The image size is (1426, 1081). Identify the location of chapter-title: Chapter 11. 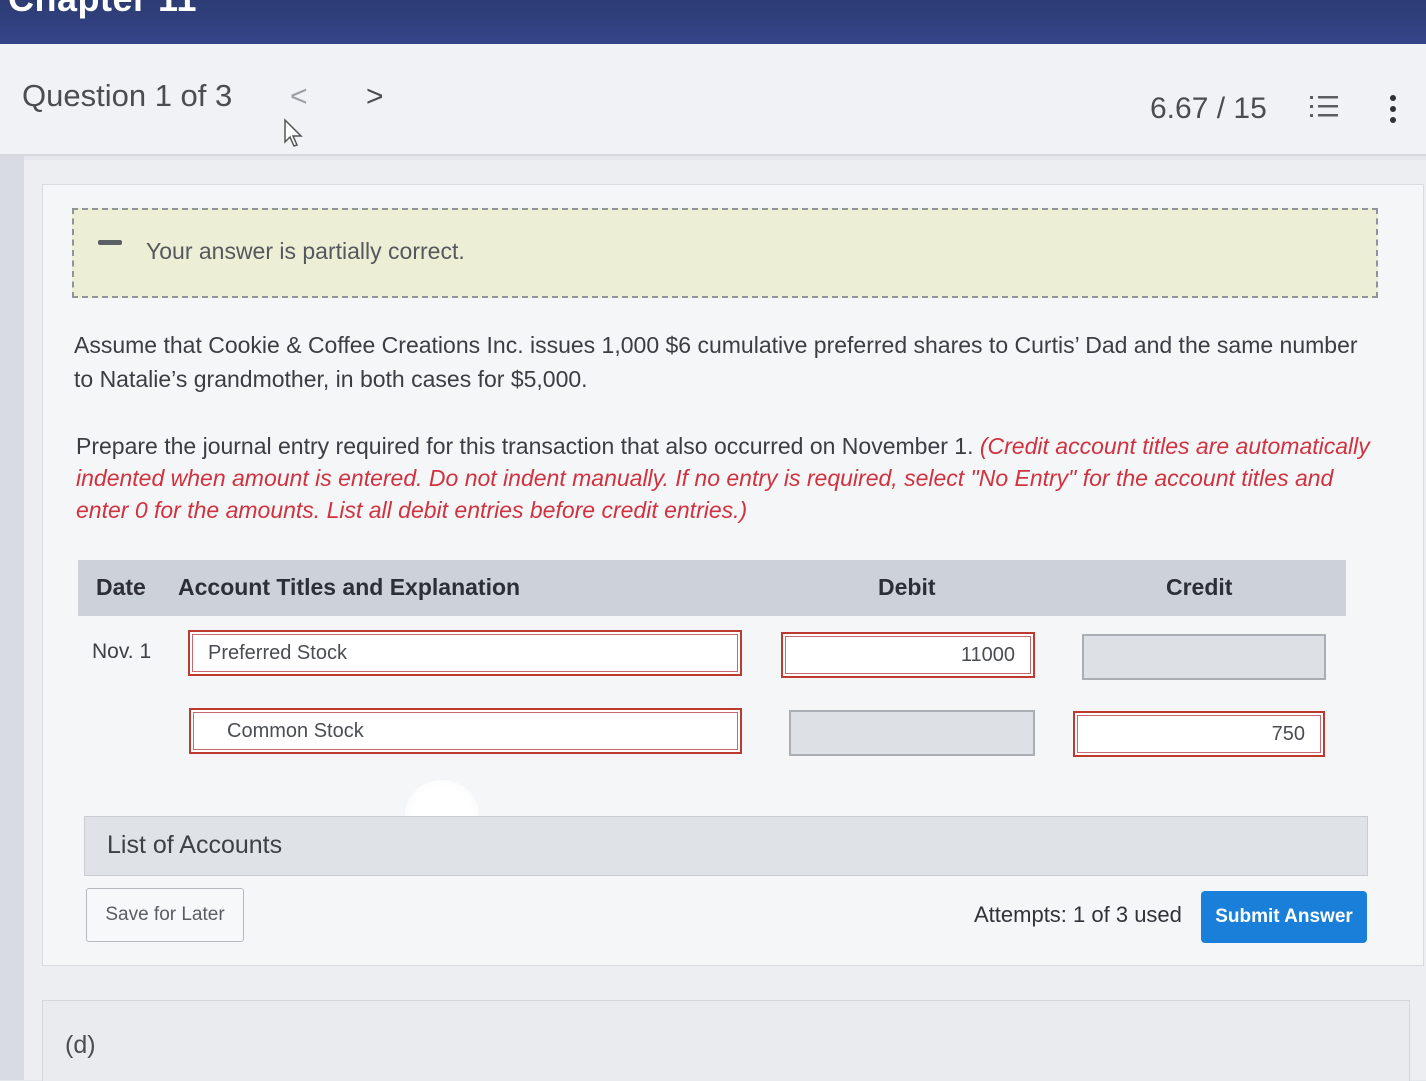
(102, 10).